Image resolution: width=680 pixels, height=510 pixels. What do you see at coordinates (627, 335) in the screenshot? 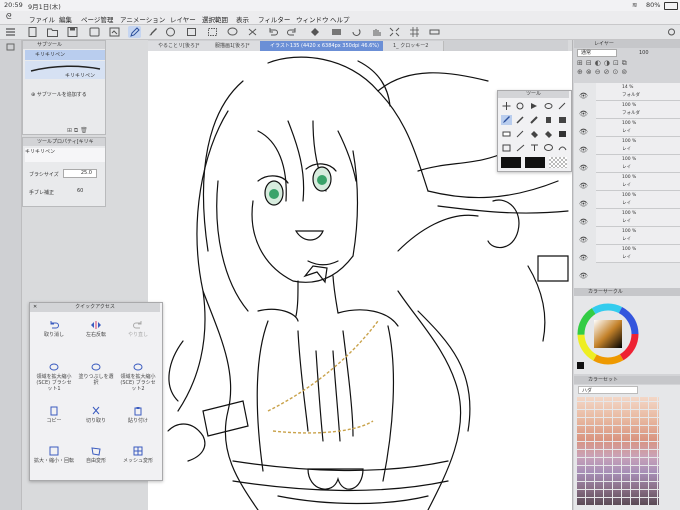
I see `color-wheel` at bounding box center [627, 335].